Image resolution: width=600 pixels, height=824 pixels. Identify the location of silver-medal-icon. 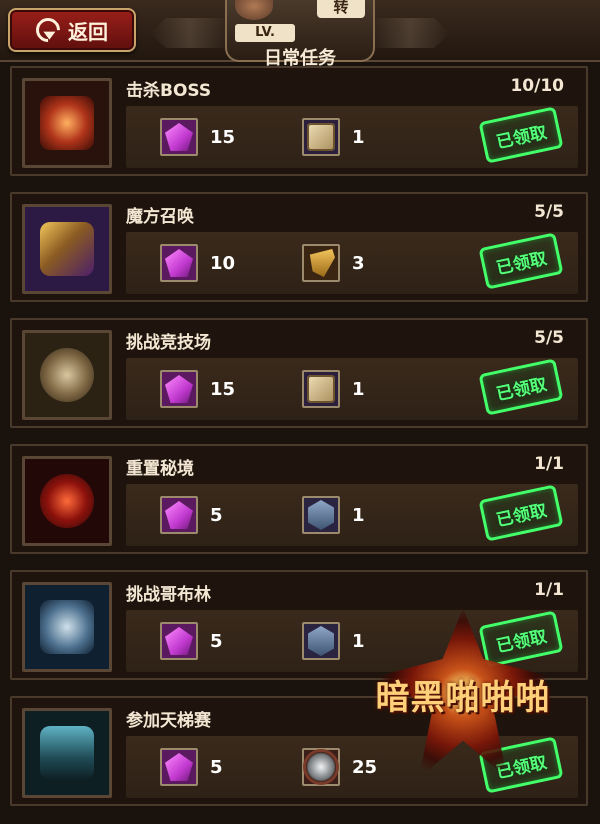
(321, 767).